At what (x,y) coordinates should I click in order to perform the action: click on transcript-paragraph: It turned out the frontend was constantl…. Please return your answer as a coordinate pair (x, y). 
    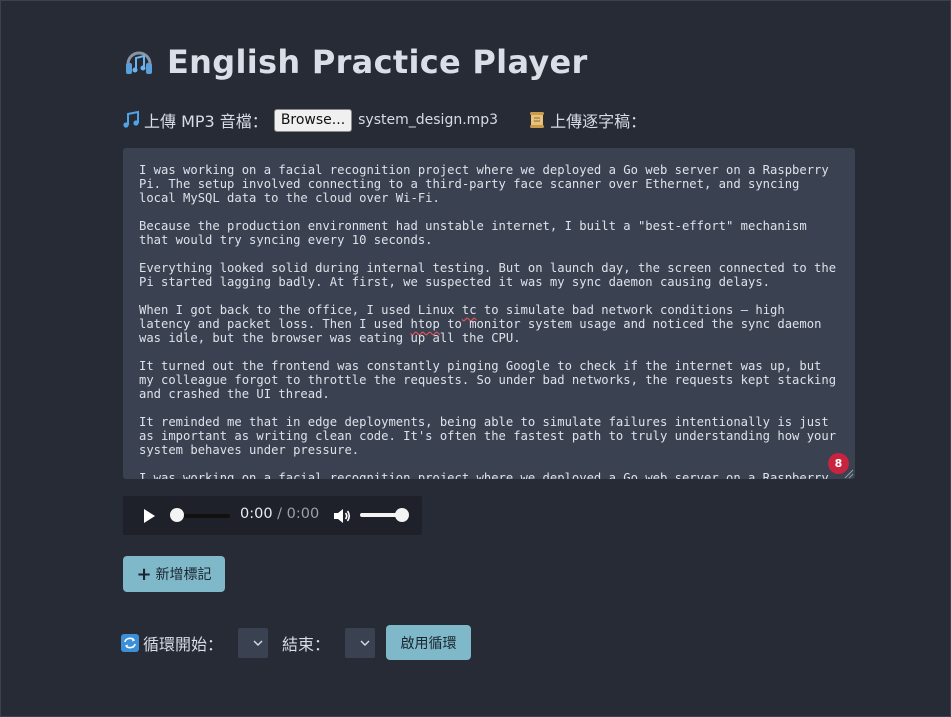
    Looking at the image, I should click on (491, 380).